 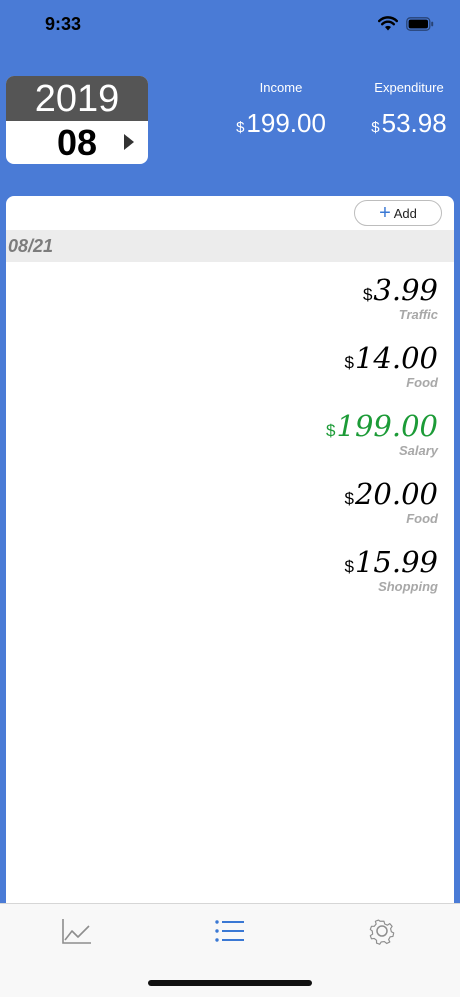 I want to click on transaction-category: Shopping, so click(x=408, y=586).